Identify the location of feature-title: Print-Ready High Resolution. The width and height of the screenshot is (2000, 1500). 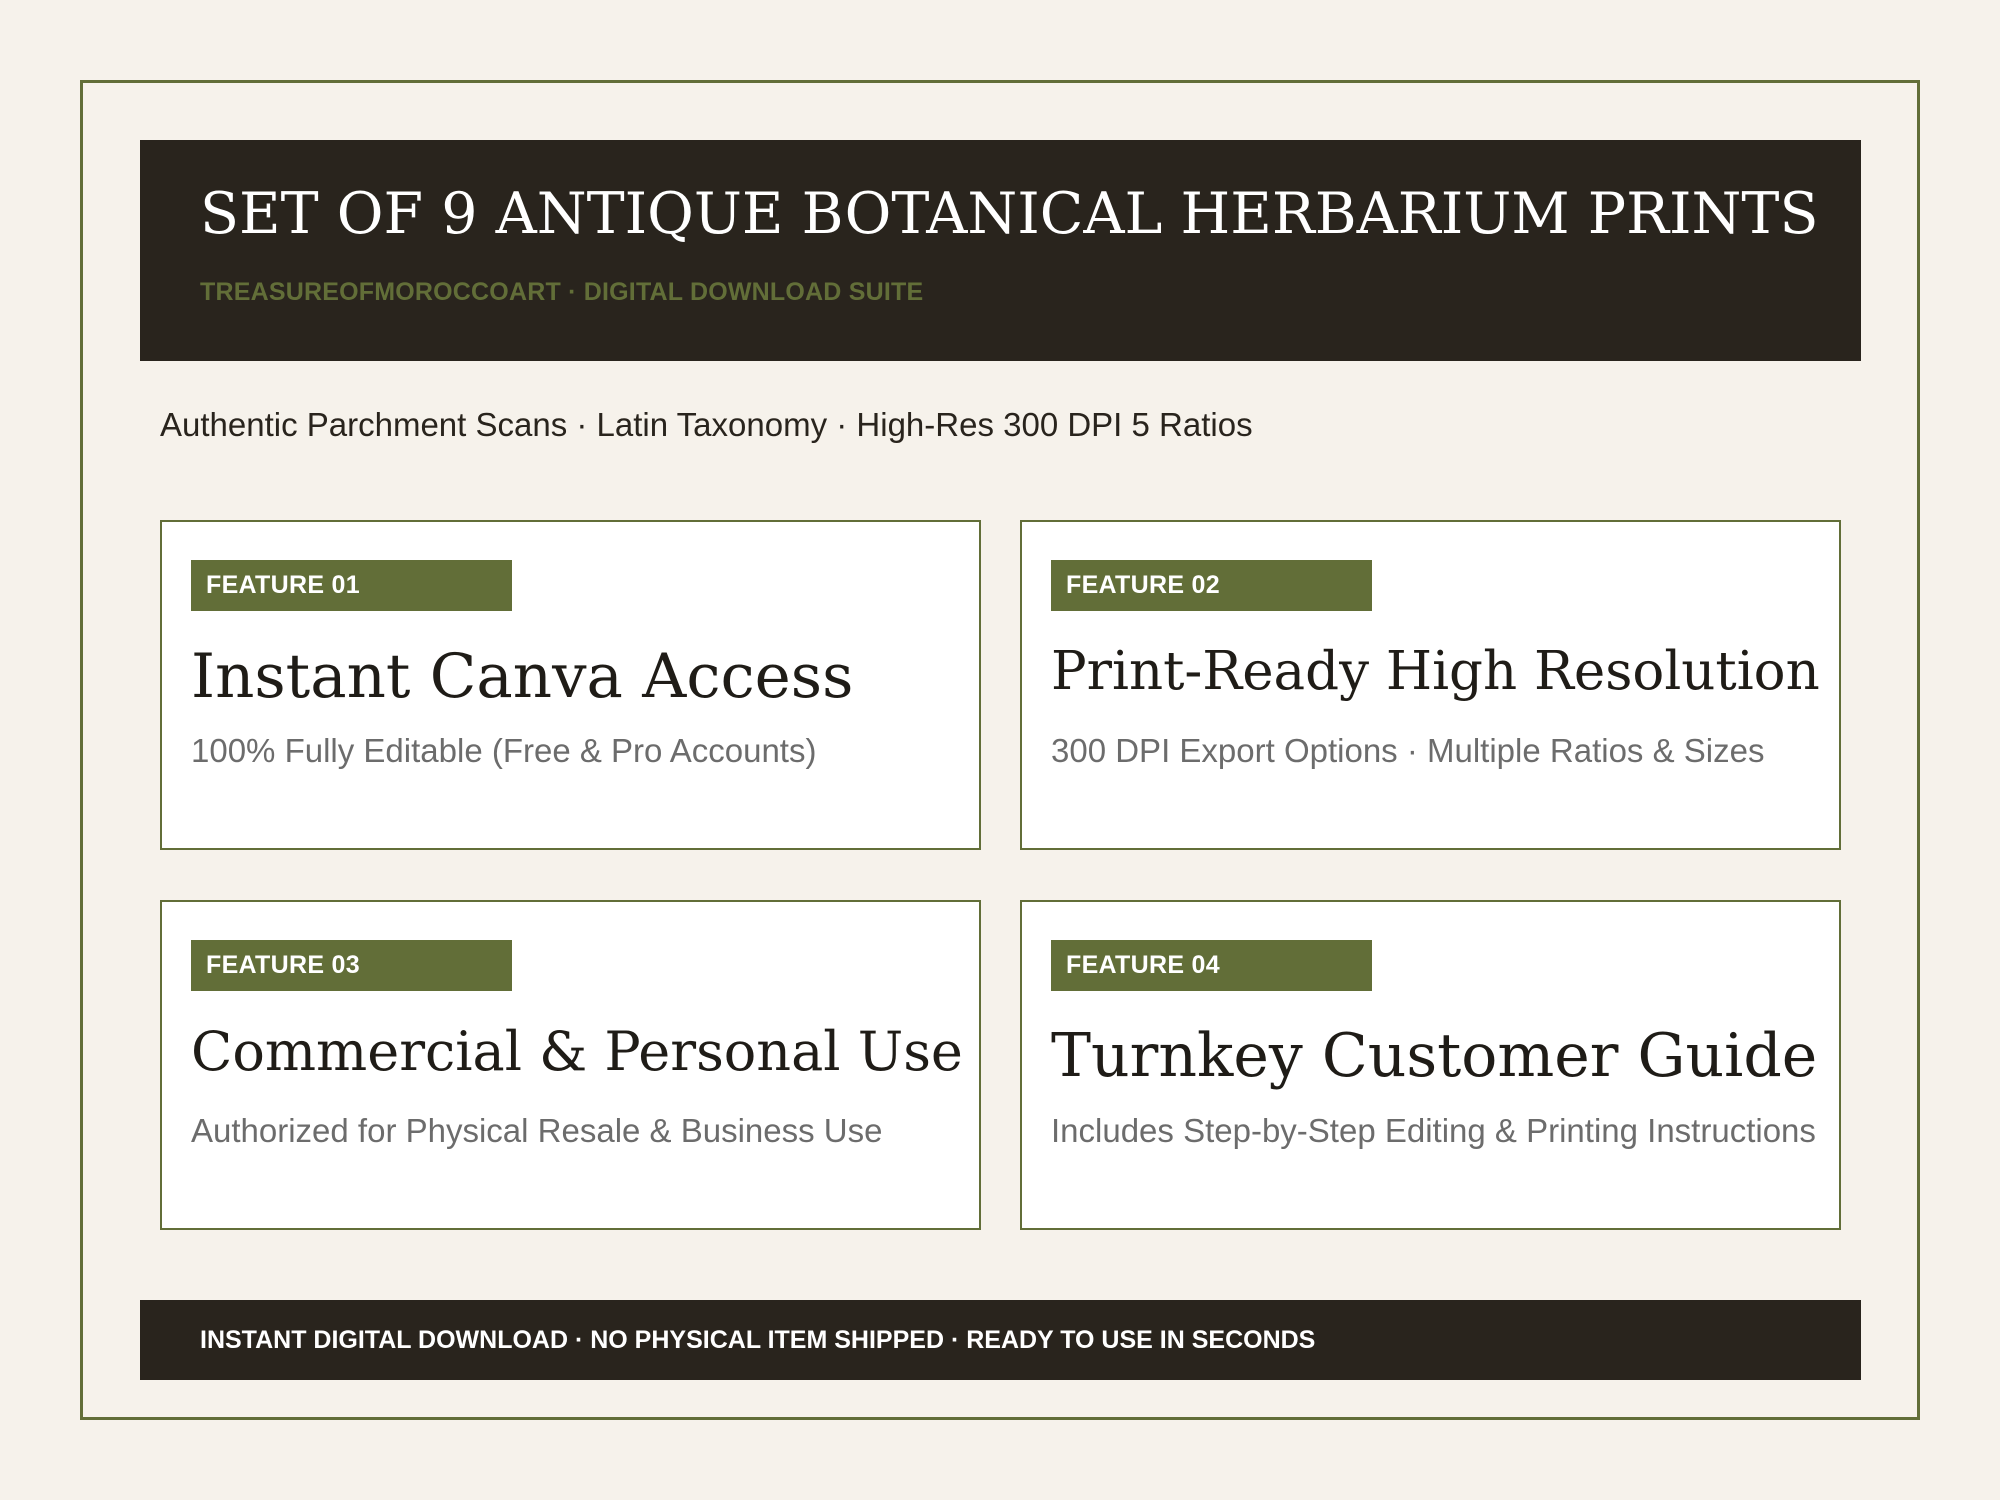
(1435, 671).